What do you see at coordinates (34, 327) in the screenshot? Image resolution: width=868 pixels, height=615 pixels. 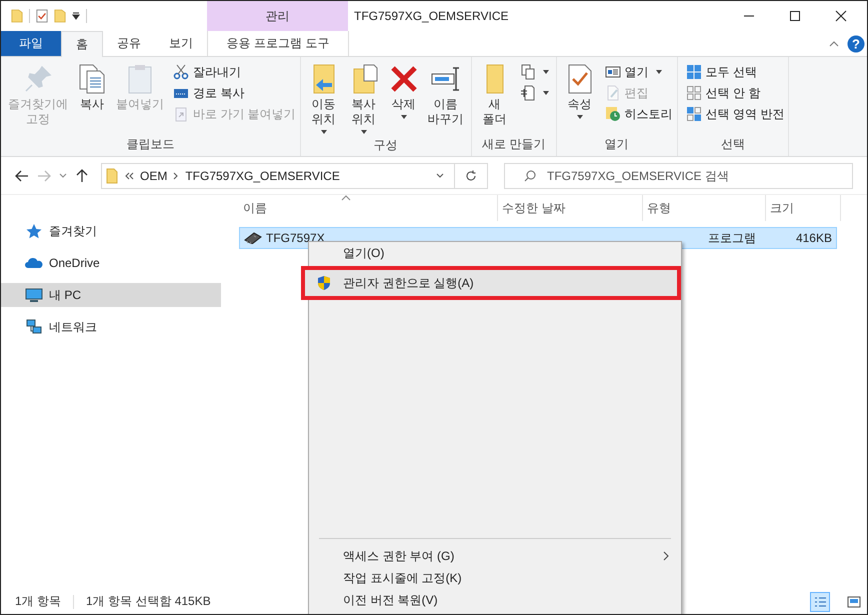 I see `network-icon` at bounding box center [34, 327].